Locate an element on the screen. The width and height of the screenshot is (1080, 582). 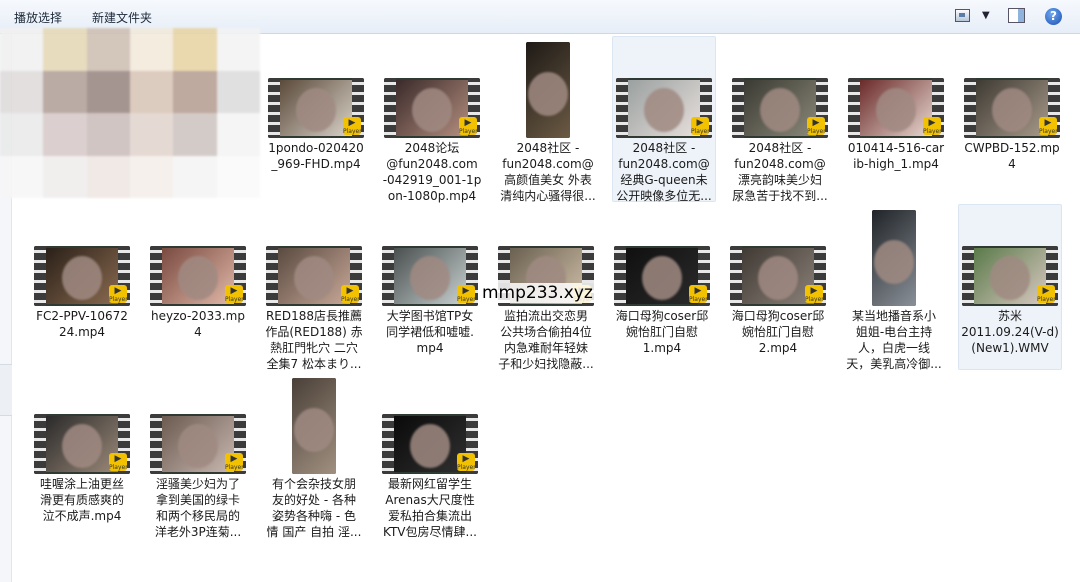
navigation-pane-splitter is located at coordinates (6, 390).